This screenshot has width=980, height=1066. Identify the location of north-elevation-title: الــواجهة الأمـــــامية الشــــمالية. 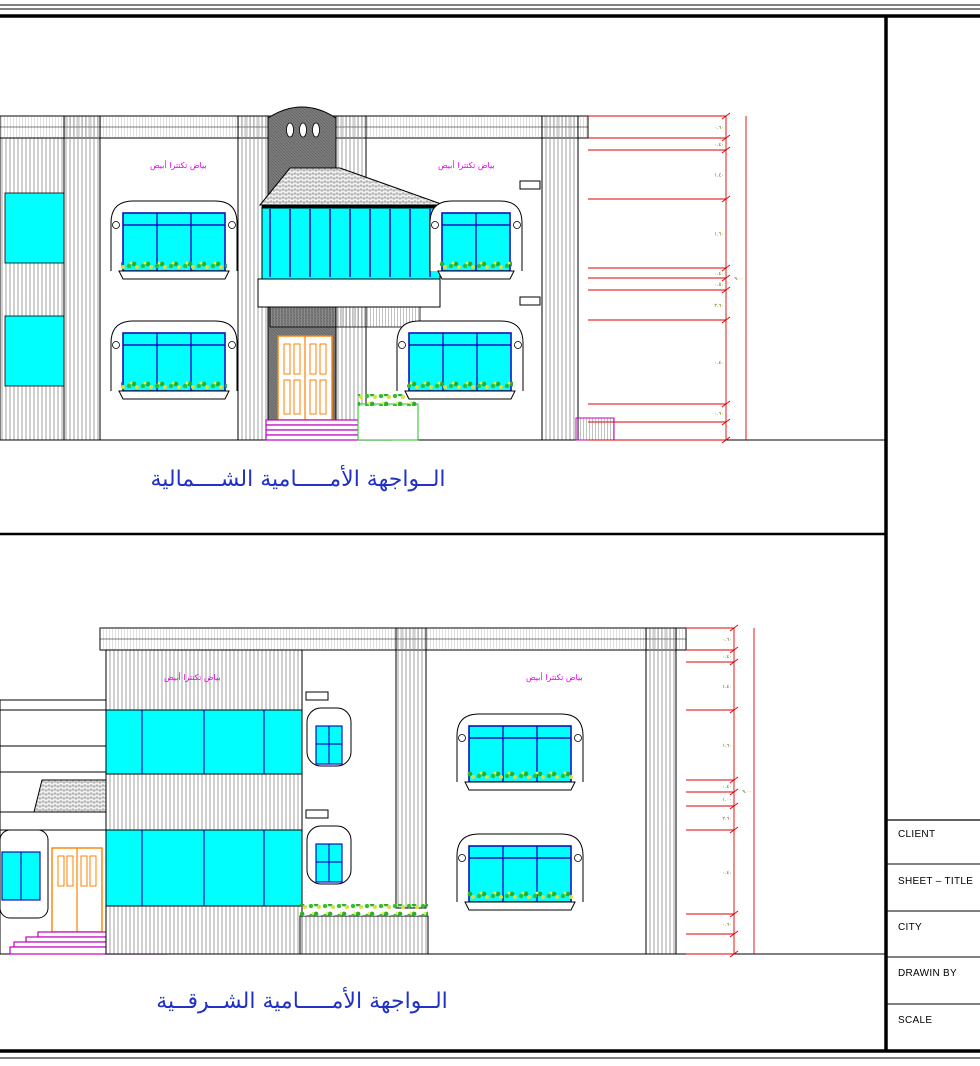
(297, 478).